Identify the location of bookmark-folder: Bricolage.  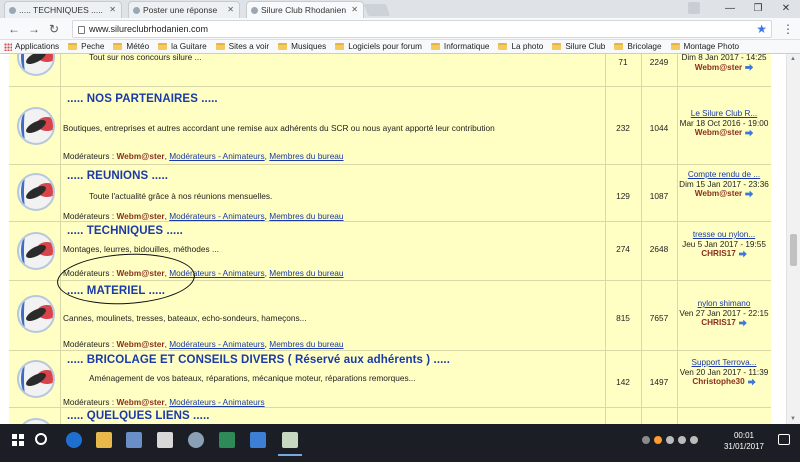
(638, 46).